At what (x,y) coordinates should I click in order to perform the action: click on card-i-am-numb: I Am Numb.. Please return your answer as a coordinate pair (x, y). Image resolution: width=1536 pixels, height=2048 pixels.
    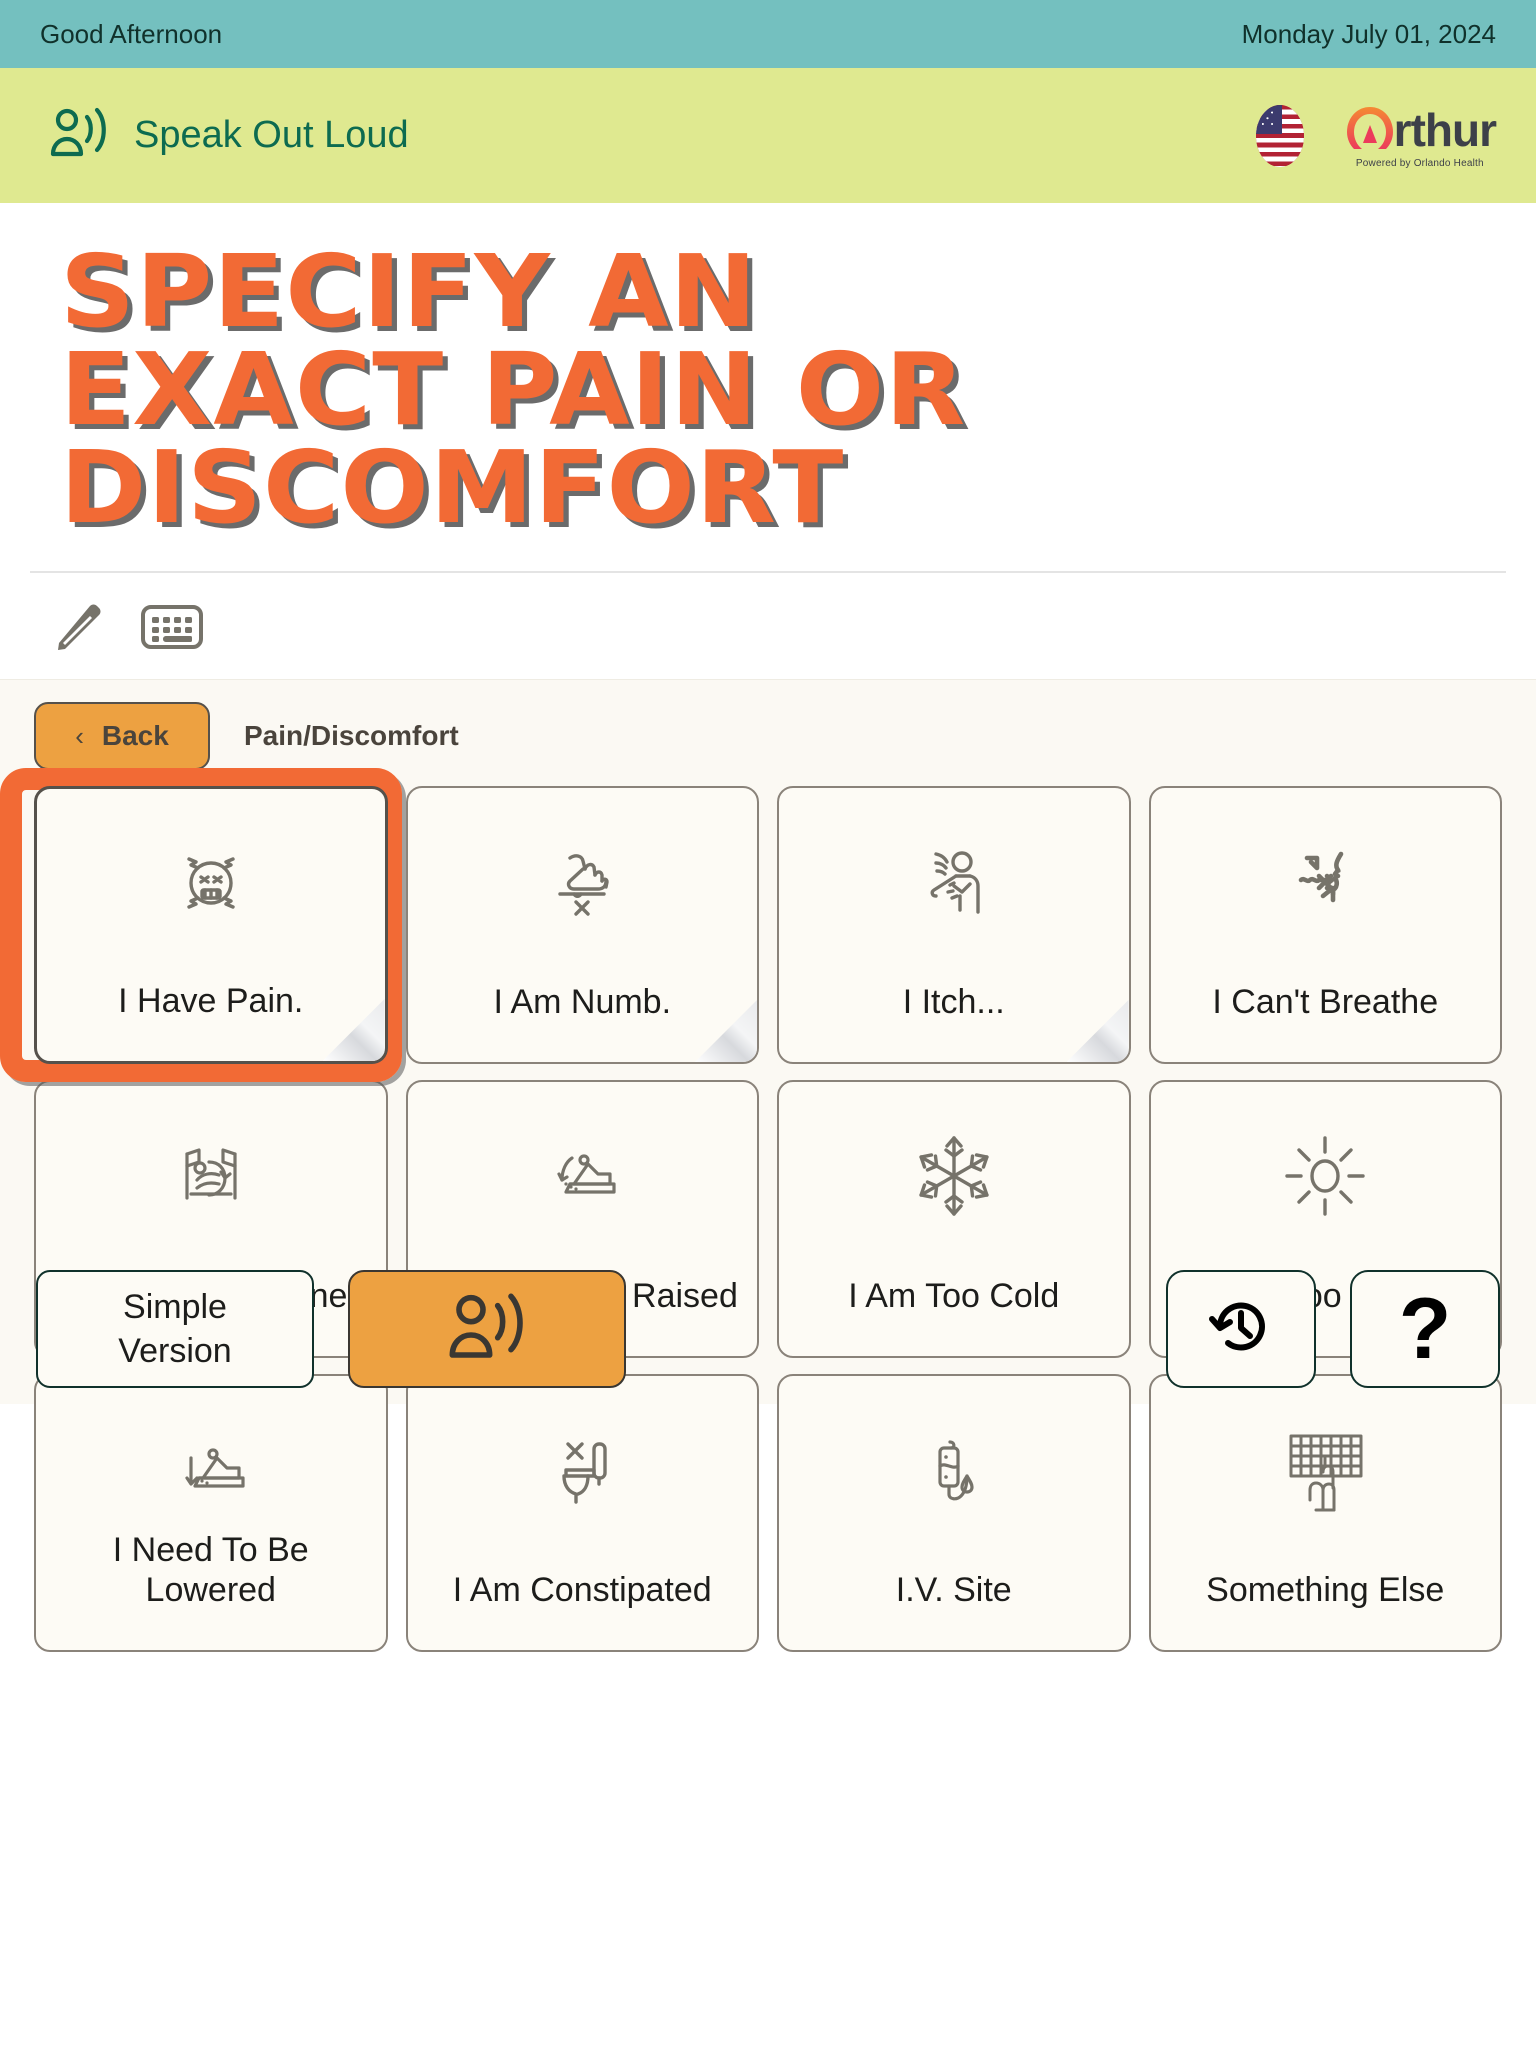
    Looking at the image, I should click on (582, 925).